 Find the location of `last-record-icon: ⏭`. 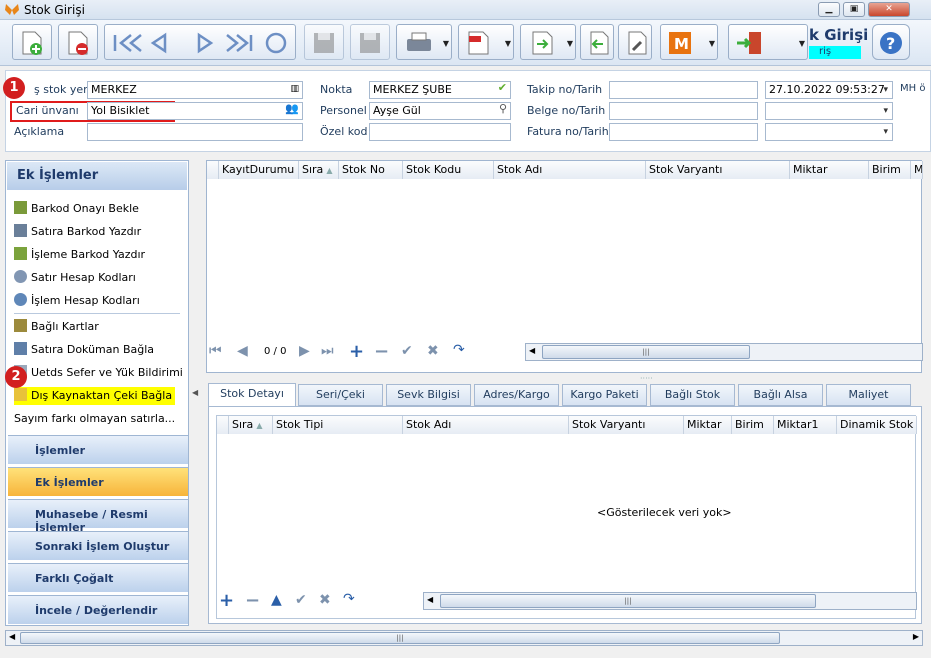

last-record-icon: ⏭ is located at coordinates (327, 351).